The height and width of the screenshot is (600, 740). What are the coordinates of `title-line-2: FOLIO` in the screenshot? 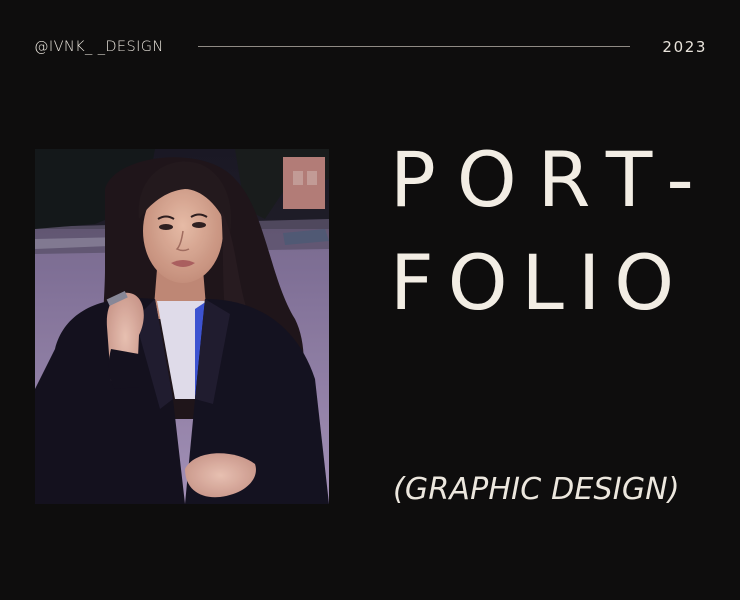 It's located at (539, 282).